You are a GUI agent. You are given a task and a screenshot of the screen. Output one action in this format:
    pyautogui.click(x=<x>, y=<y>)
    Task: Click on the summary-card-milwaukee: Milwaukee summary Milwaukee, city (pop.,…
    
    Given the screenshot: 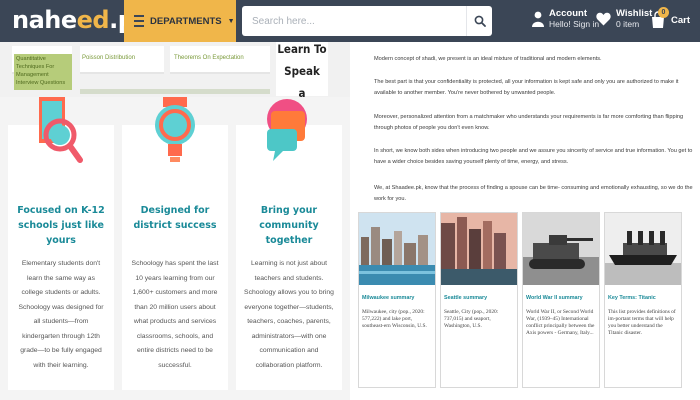 What is the action you would take?
    pyautogui.click(x=397, y=300)
    